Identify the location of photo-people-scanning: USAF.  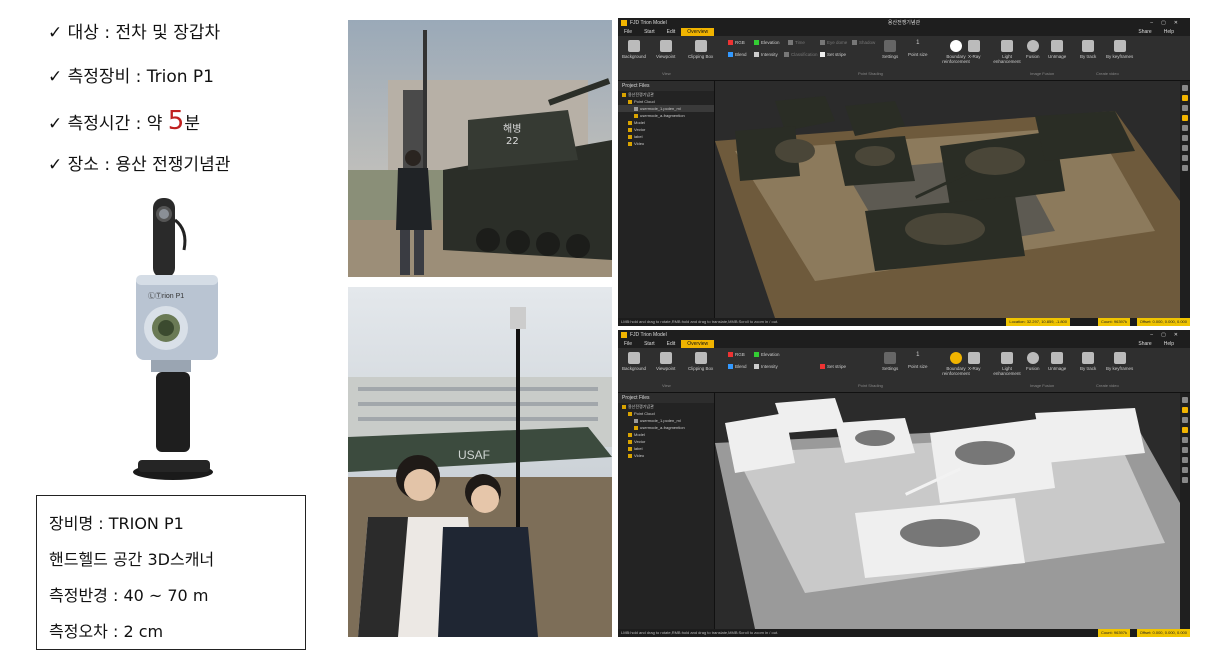
(480, 462).